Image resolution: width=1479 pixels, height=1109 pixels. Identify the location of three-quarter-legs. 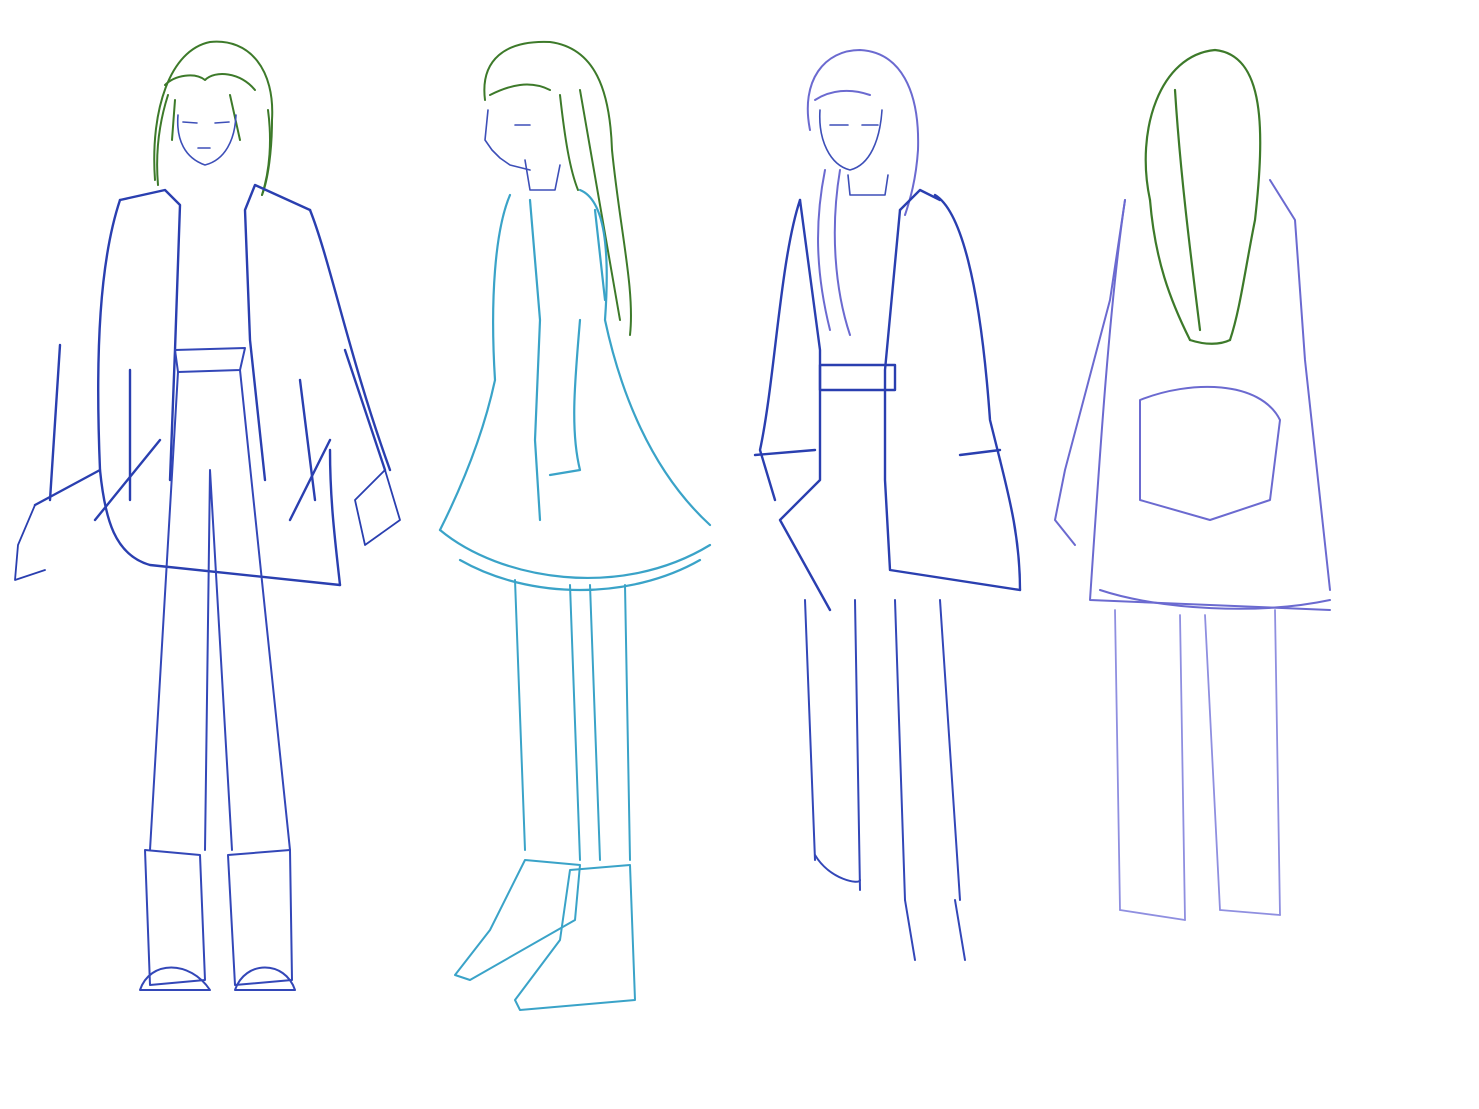
(885, 780).